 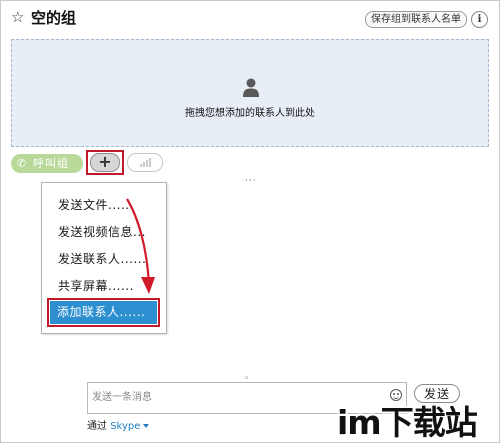 I want to click on watermark: im下载站, so click(x=418, y=423).